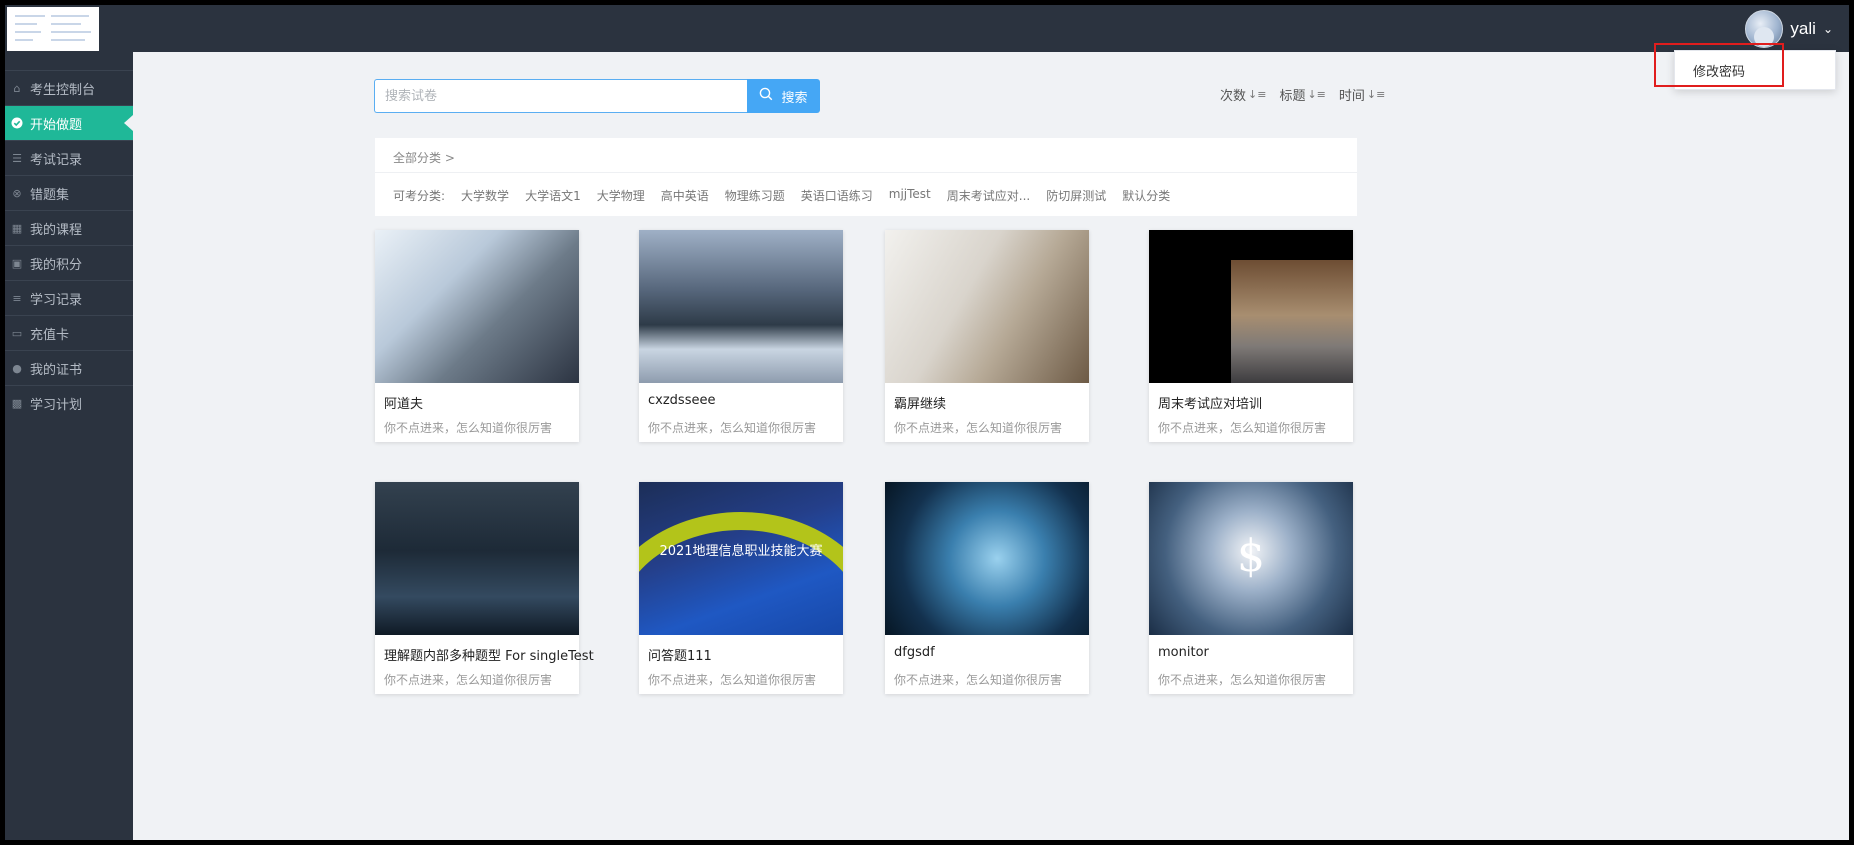 The height and width of the screenshot is (845, 1854). I want to click on exam-card: dfgsdf 你不点进来，怎么知道你很厉害, so click(987, 588).